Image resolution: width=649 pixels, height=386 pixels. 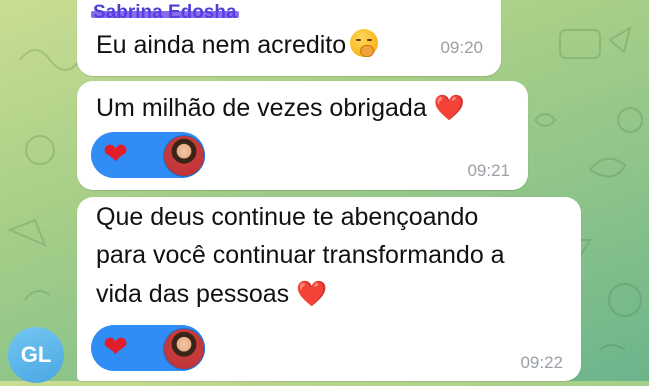 I want to click on message-text-line-2: para você continuar transformando a, so click(x=300, y=255).